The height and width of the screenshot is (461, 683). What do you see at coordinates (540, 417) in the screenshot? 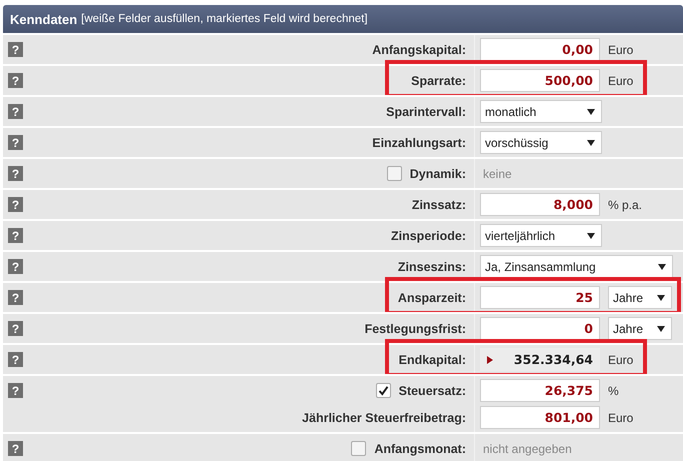
I see `input-field: 801,00` at bounding box center [540, 417].